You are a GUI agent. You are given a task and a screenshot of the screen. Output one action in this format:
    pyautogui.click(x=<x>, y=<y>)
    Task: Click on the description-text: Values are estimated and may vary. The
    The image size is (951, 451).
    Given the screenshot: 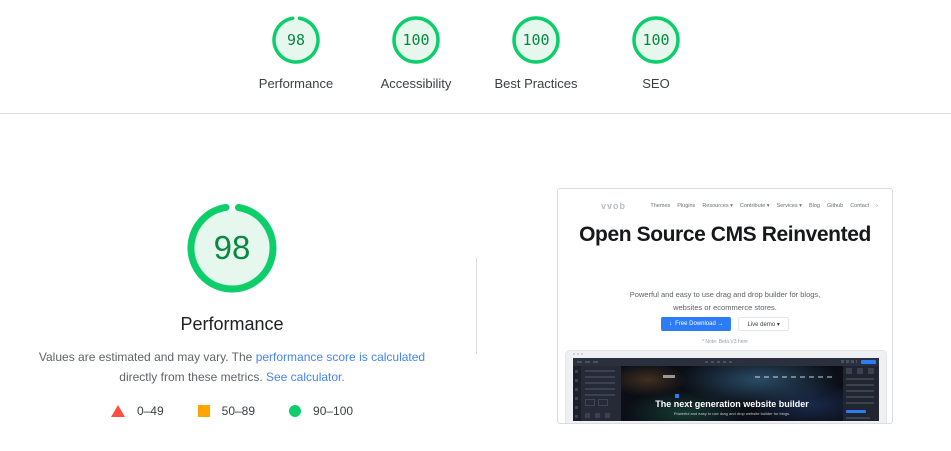 What is the action you would take?
    pyautogui.click(x=145, y=357)
    